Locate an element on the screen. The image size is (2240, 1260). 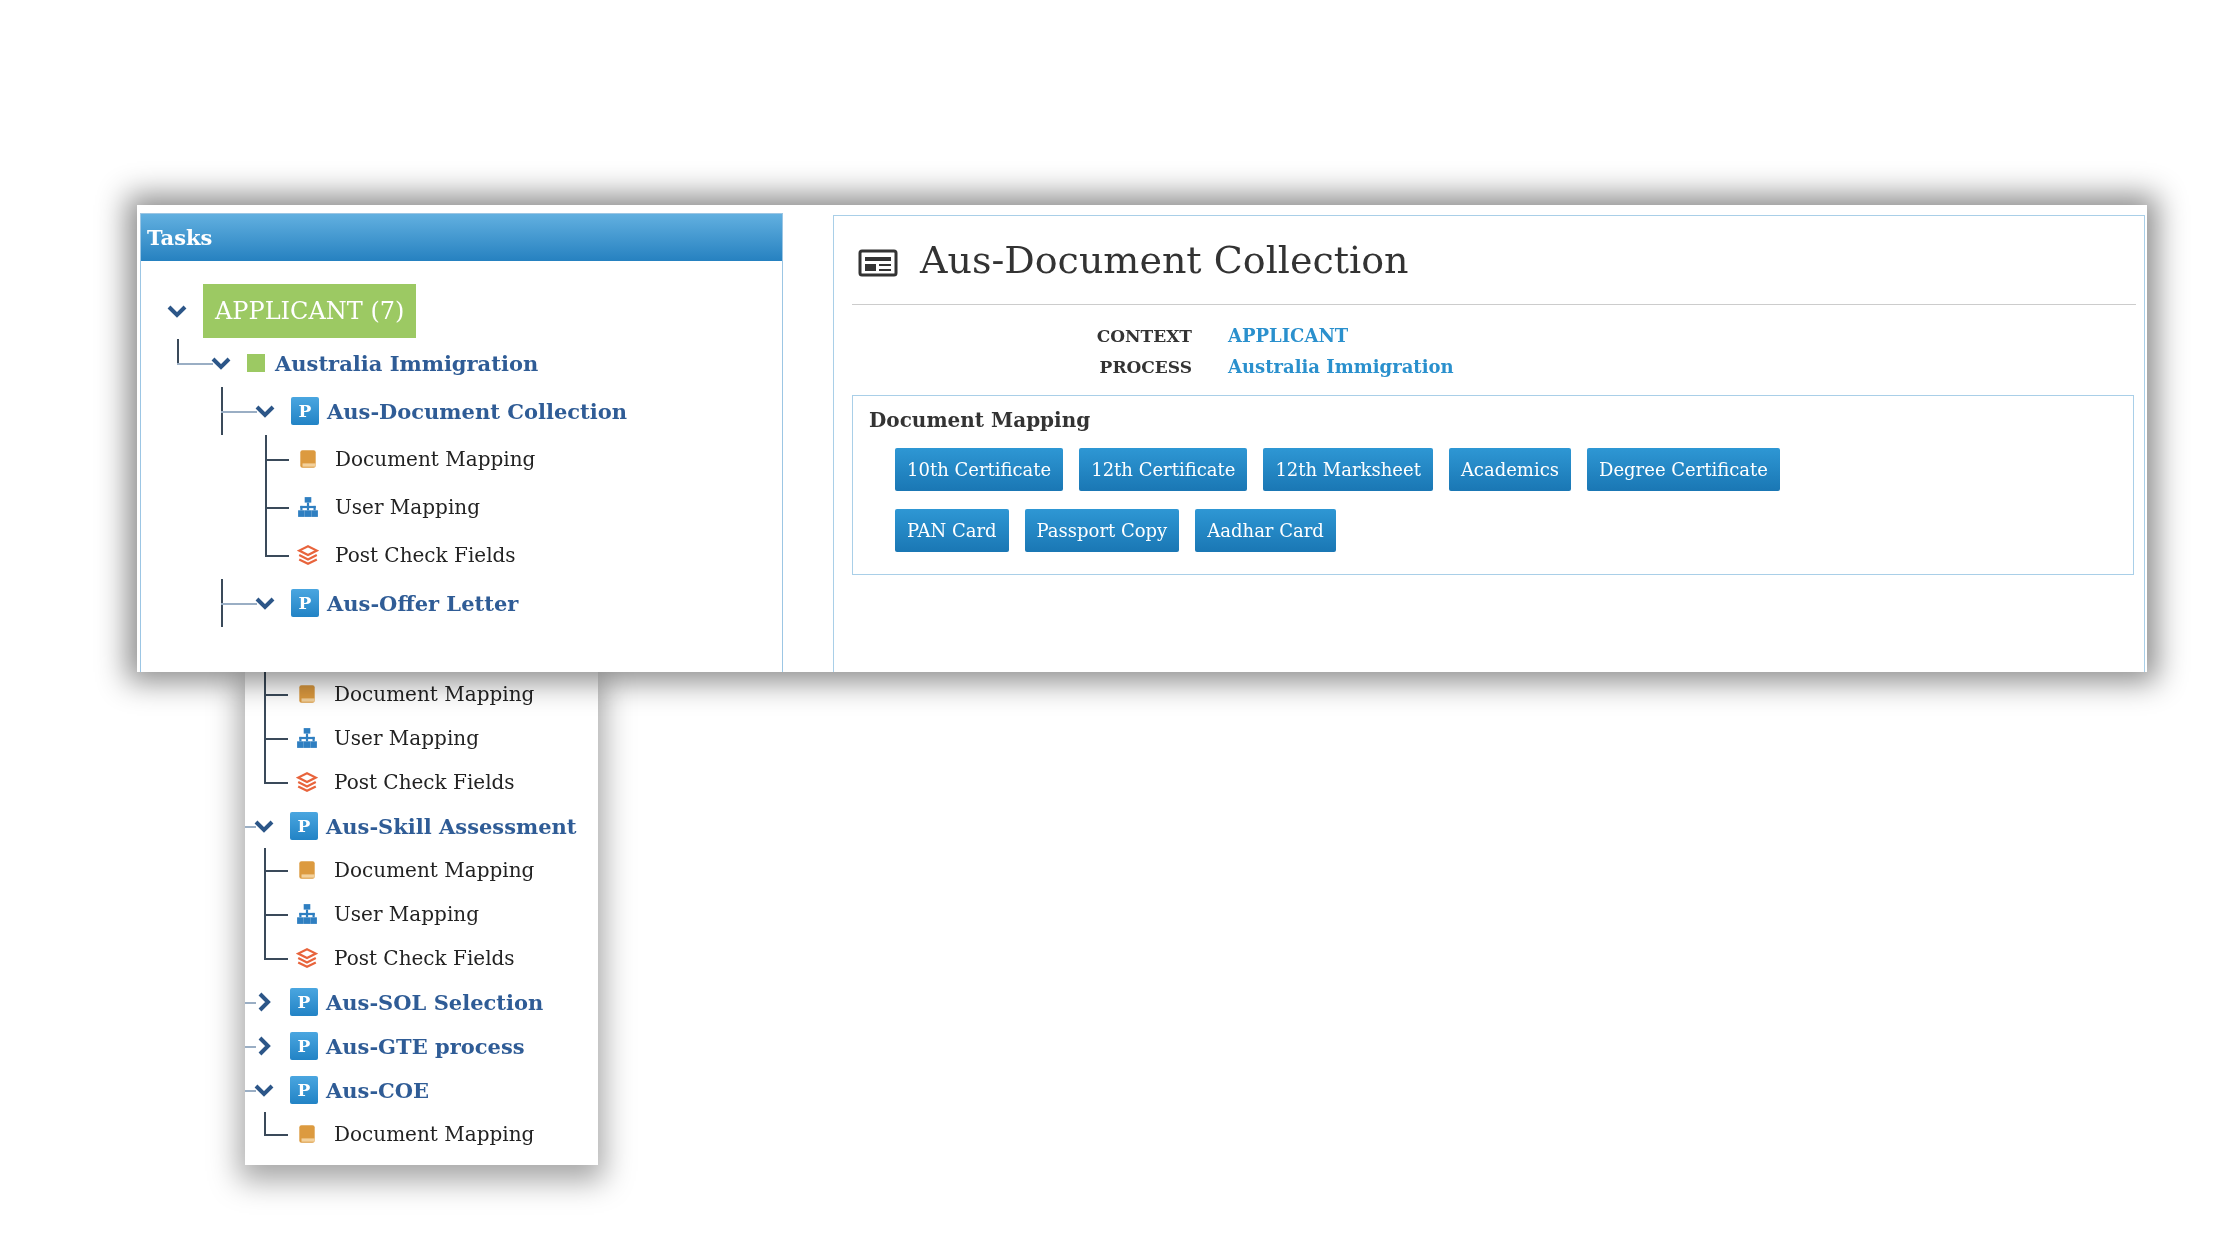
field-label: CONTEXT is located at coordinates (1144, 335).